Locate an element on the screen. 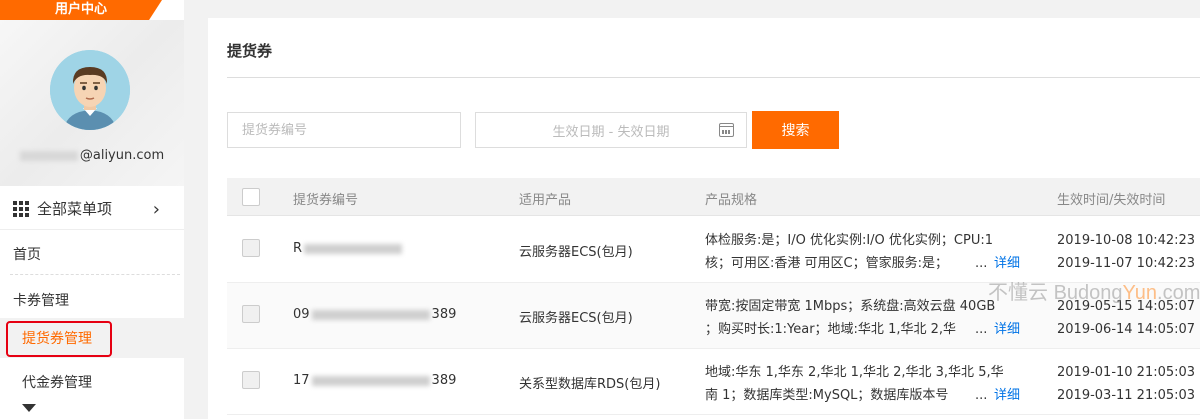 The image size is (1200, 419). voucher-code-input is located at coordinates (344, 130).